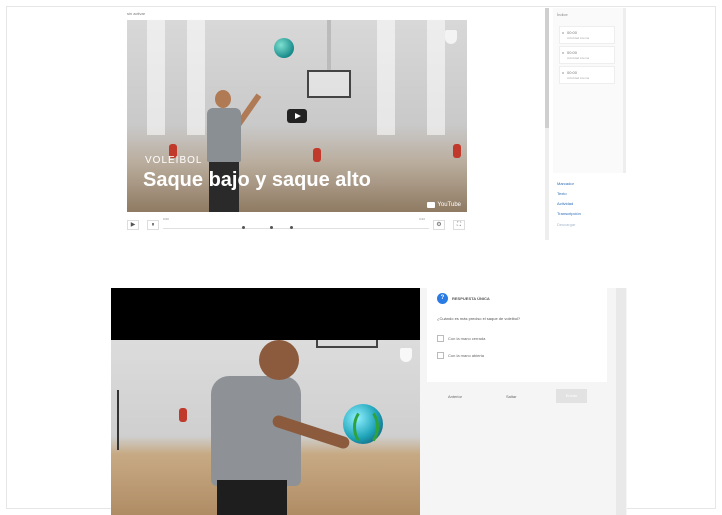 The width and height of the screenshot is (722, 515). What do you see at coordinates (174, 160) in the screenshot?
I see `video-category: VOLEIBOL` at bounding box center [174, 160].